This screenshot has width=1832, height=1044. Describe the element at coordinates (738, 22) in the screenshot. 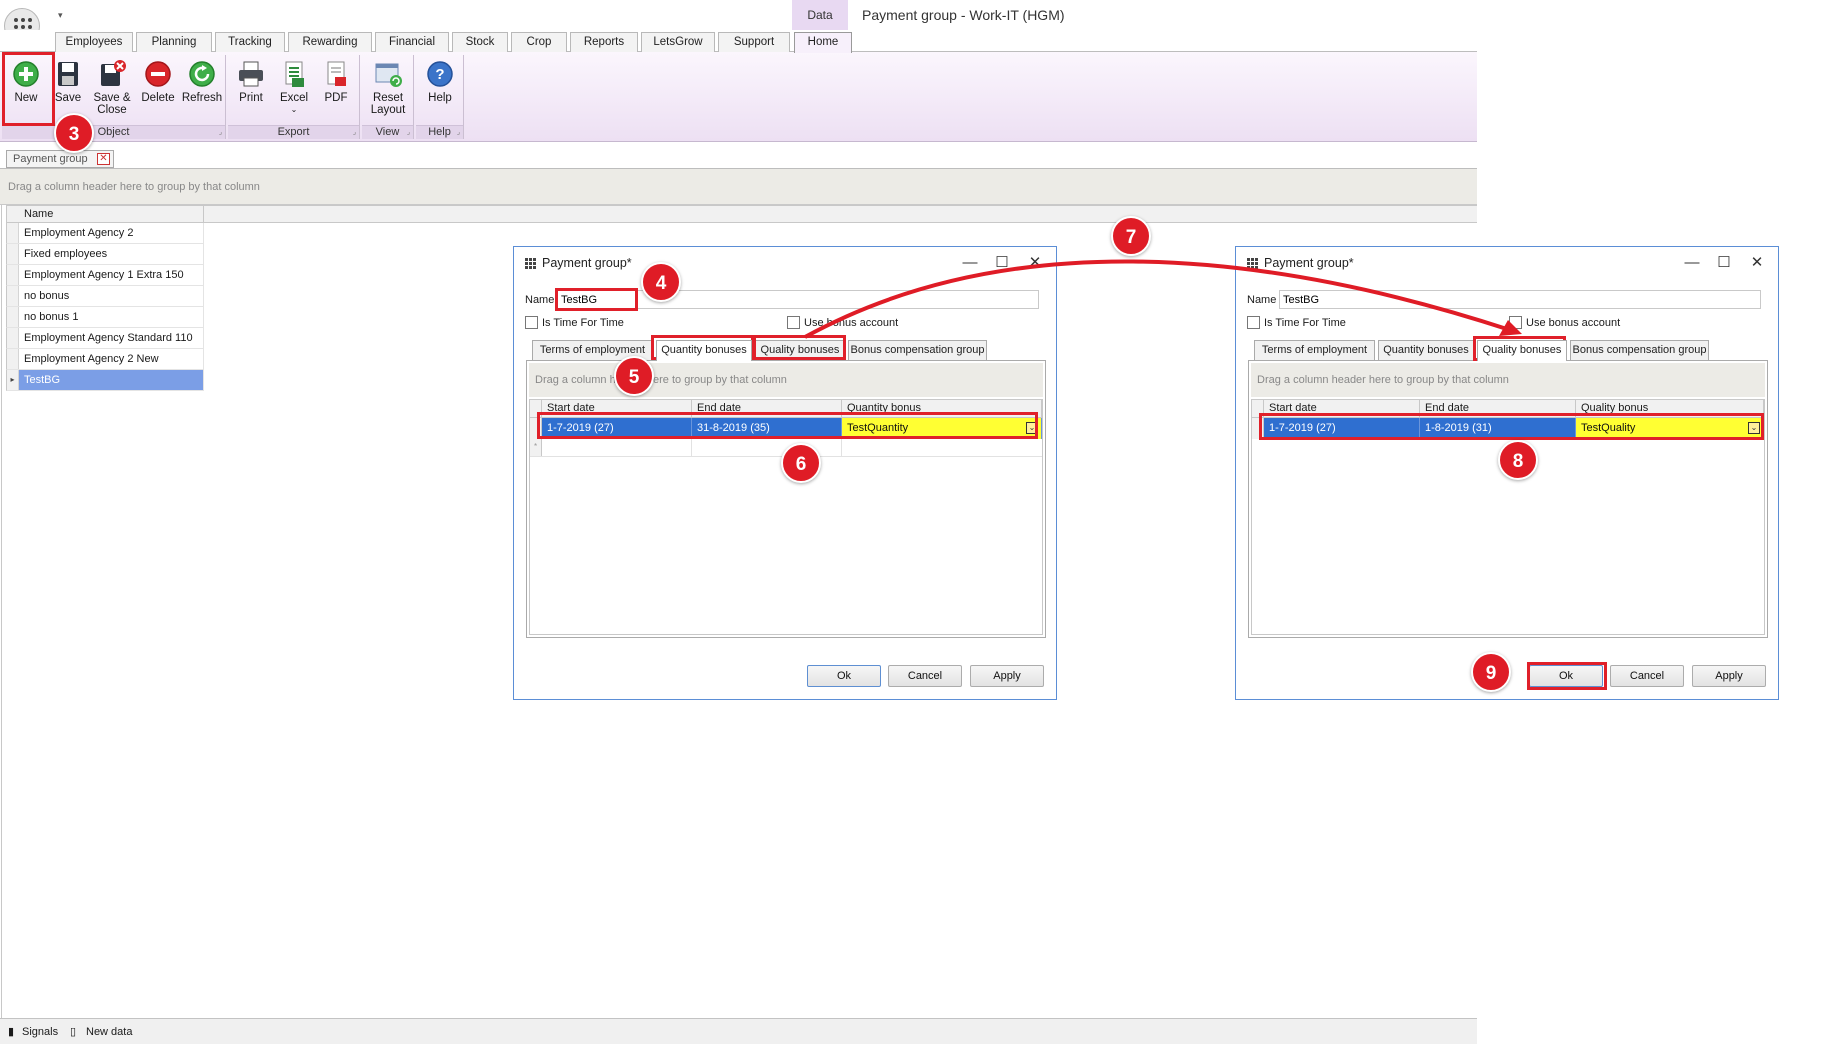

I see `title-bar: ▾ Data Payment group - Work-IT (HGM)` at that location.